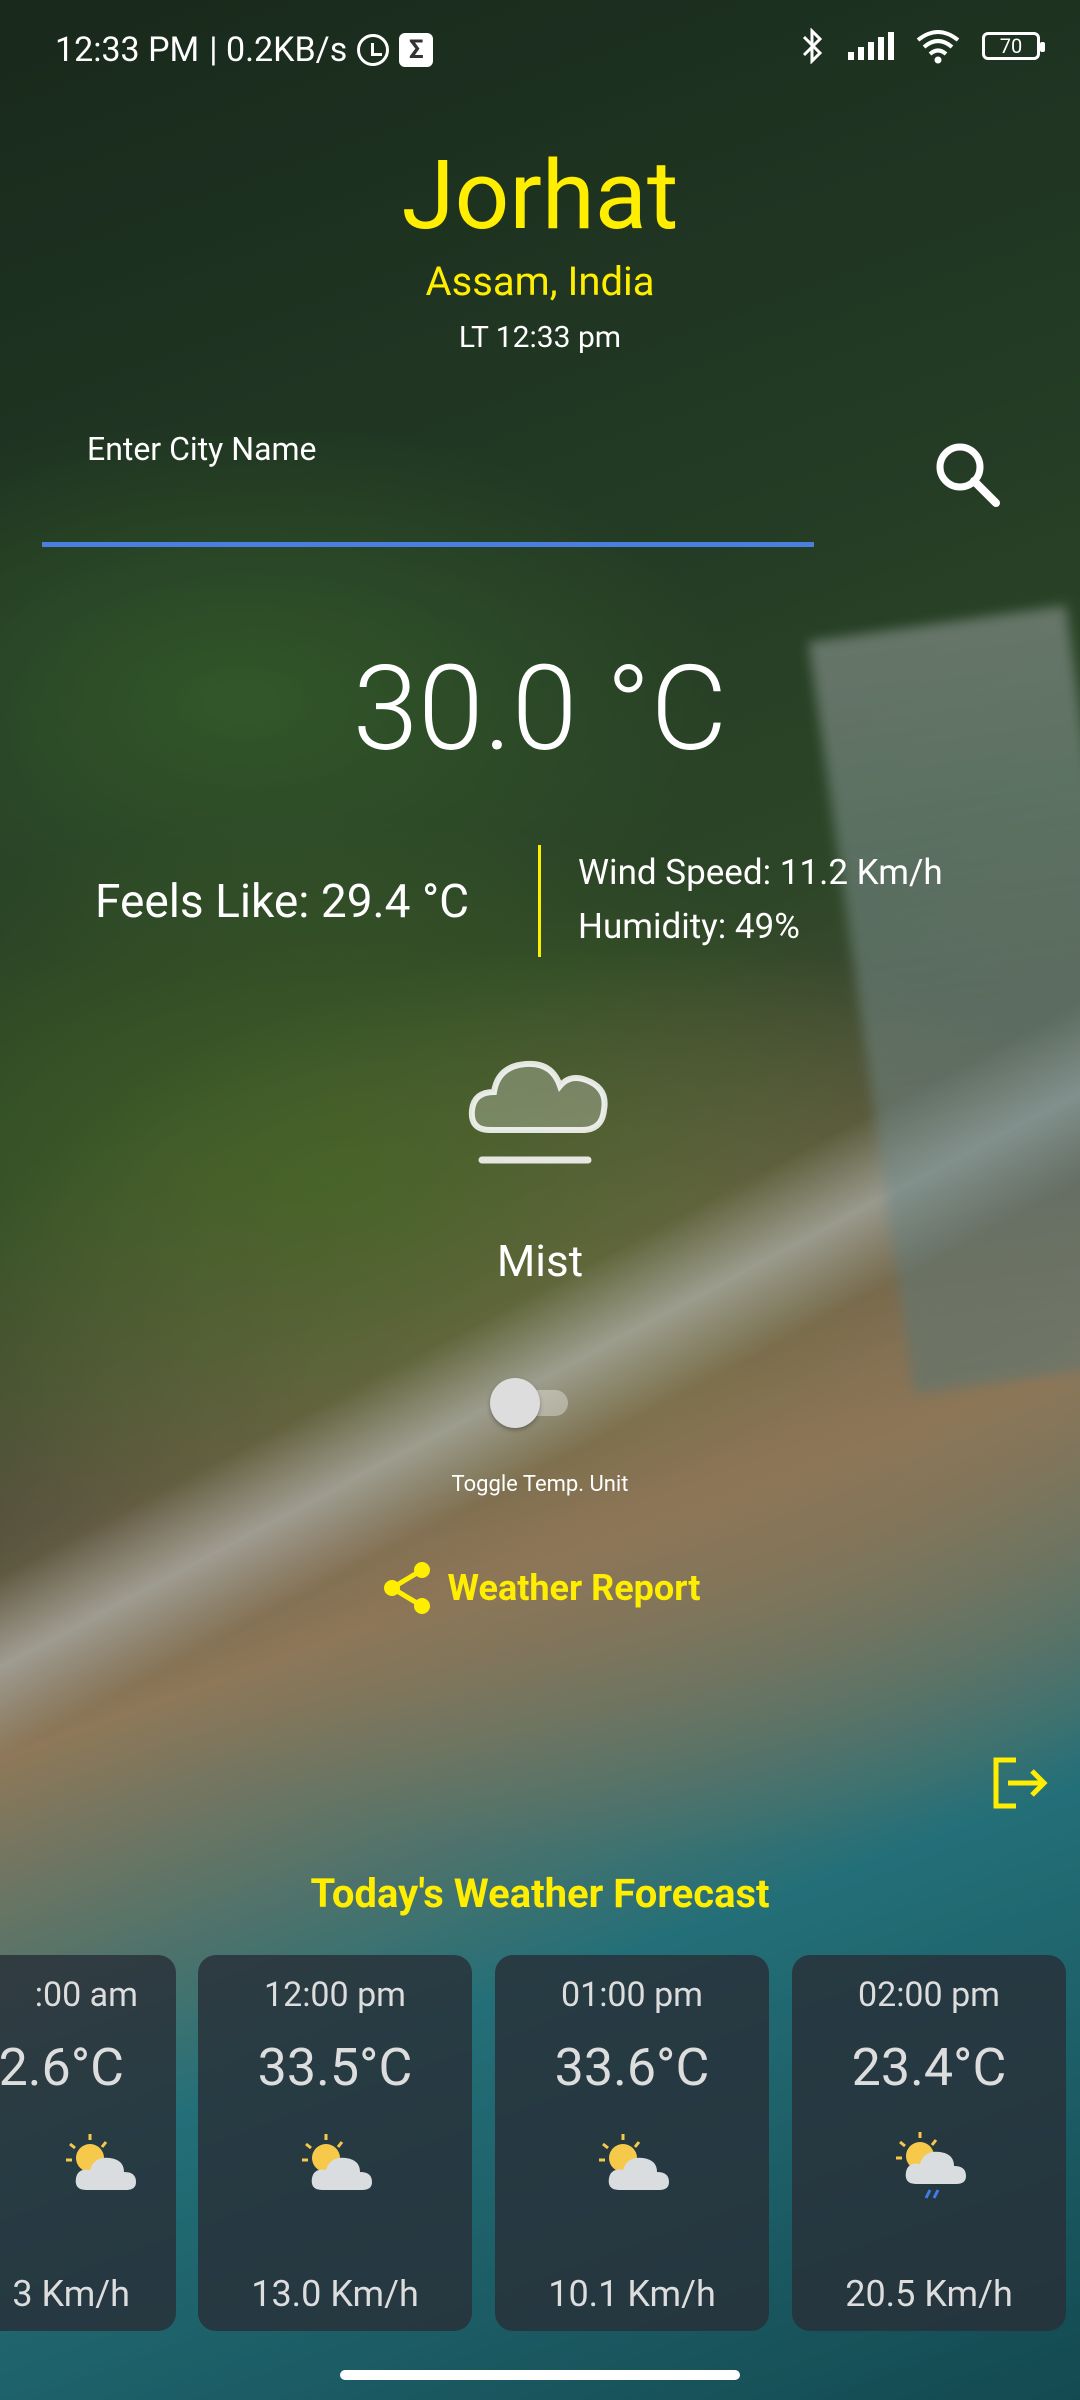 Image resolution: width=1080 pixels, height=2400 pixels. I want to click on forecast-temp: 33.6°C, so click(632, 2067).